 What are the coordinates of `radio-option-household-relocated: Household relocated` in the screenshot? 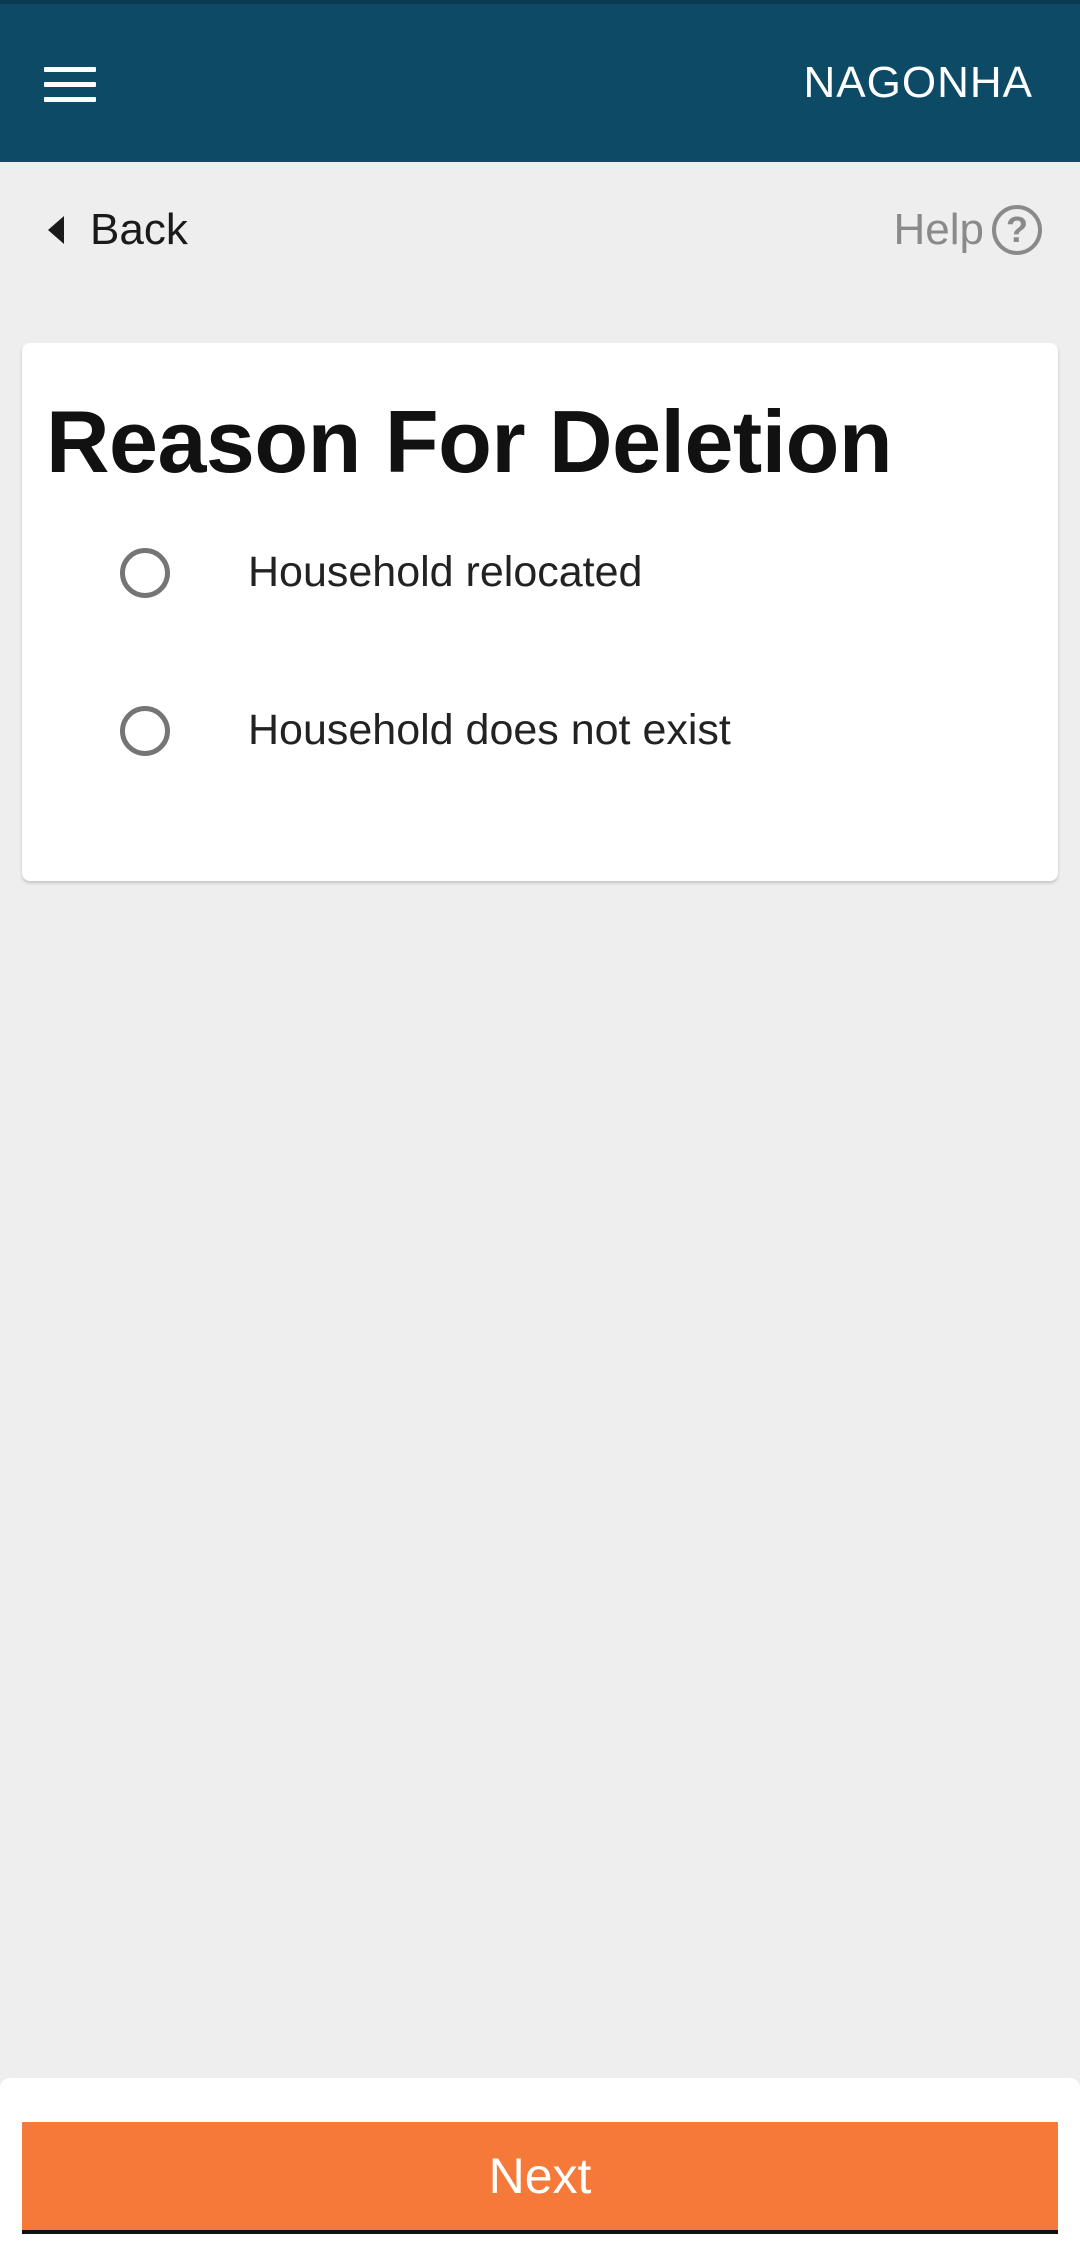 It's located at (540, 573).